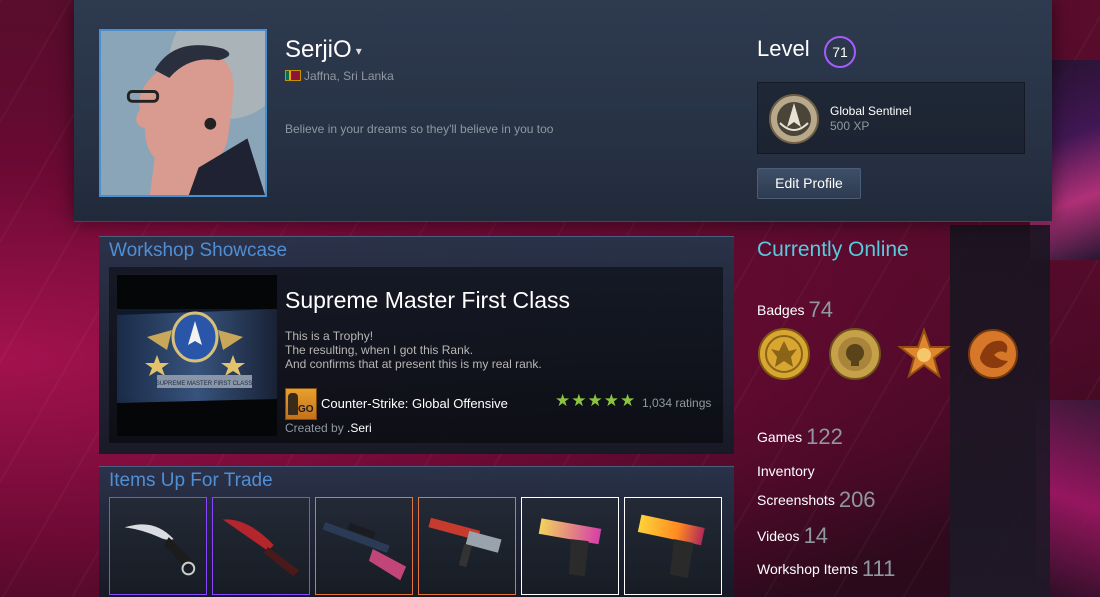 The height and width of the screenshot is (597, 1100). I want to click on workshop-game-name: Counter-Strike: Global Offensive, so click(414, 403).